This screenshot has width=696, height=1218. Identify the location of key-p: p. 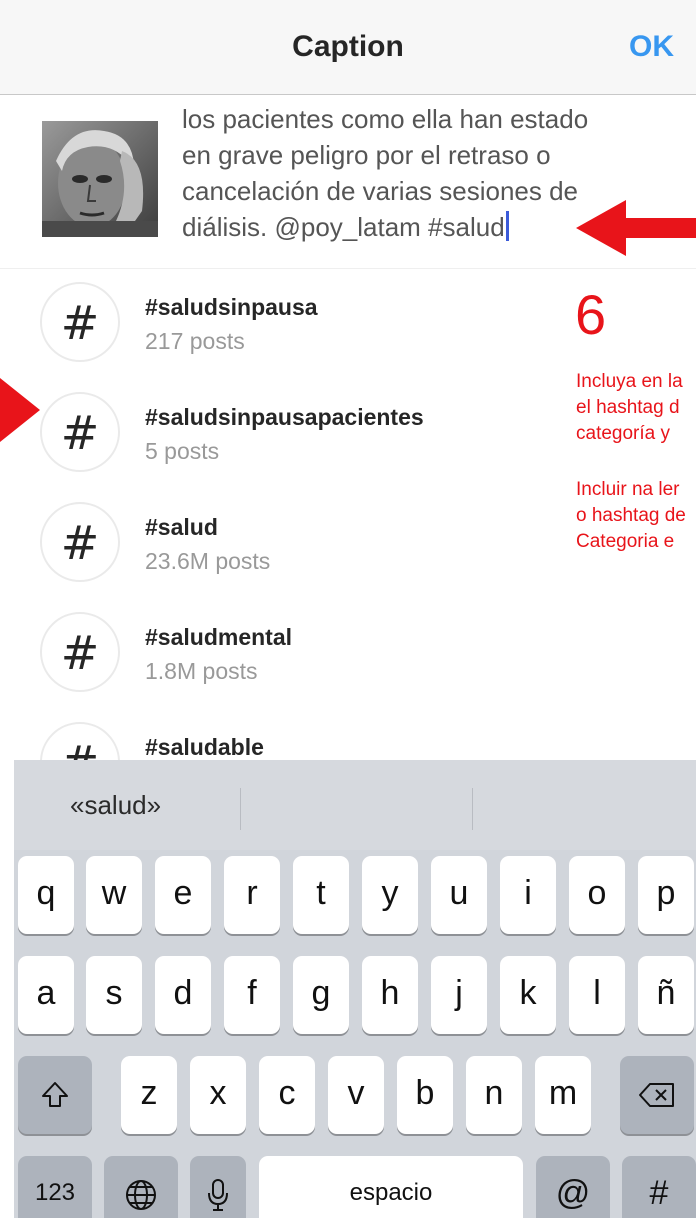
(666, 895).